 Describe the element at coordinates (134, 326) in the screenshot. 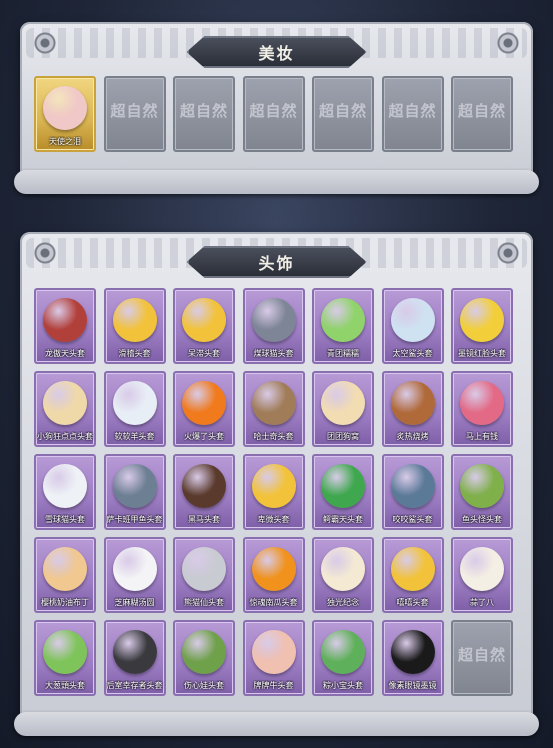

I see `headwear-item-slot: 滑稽头套` at that location.